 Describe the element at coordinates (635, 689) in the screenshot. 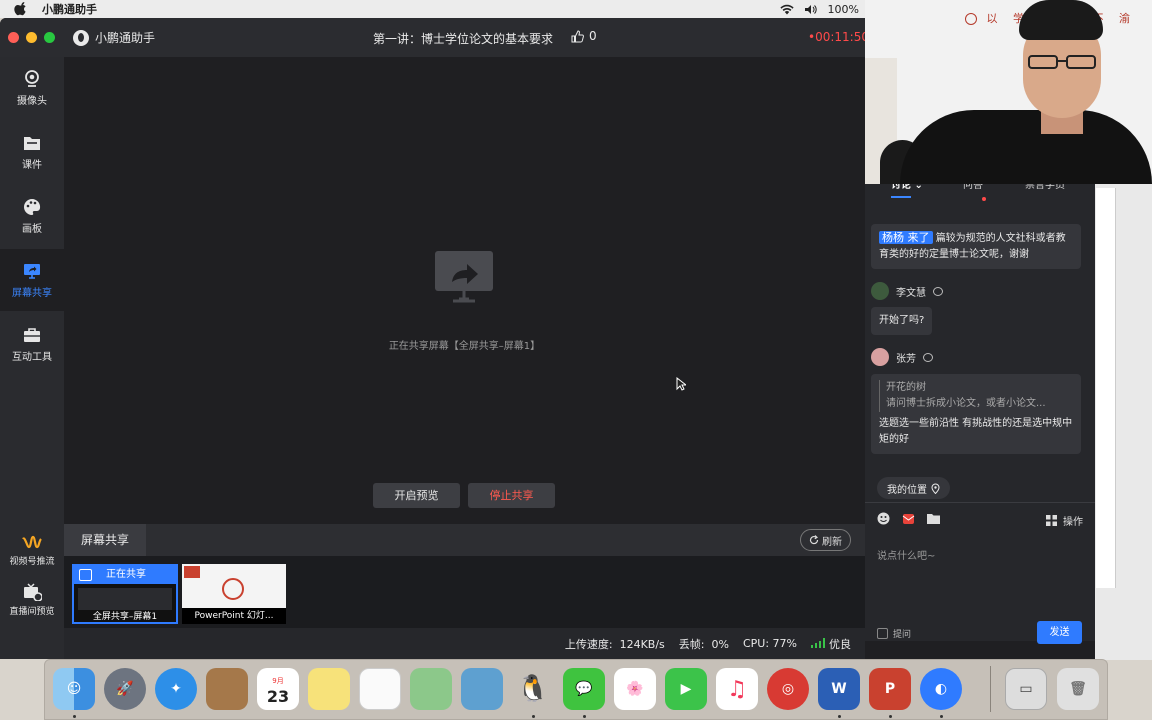

I see `photos-icon: 🌸` at that location.